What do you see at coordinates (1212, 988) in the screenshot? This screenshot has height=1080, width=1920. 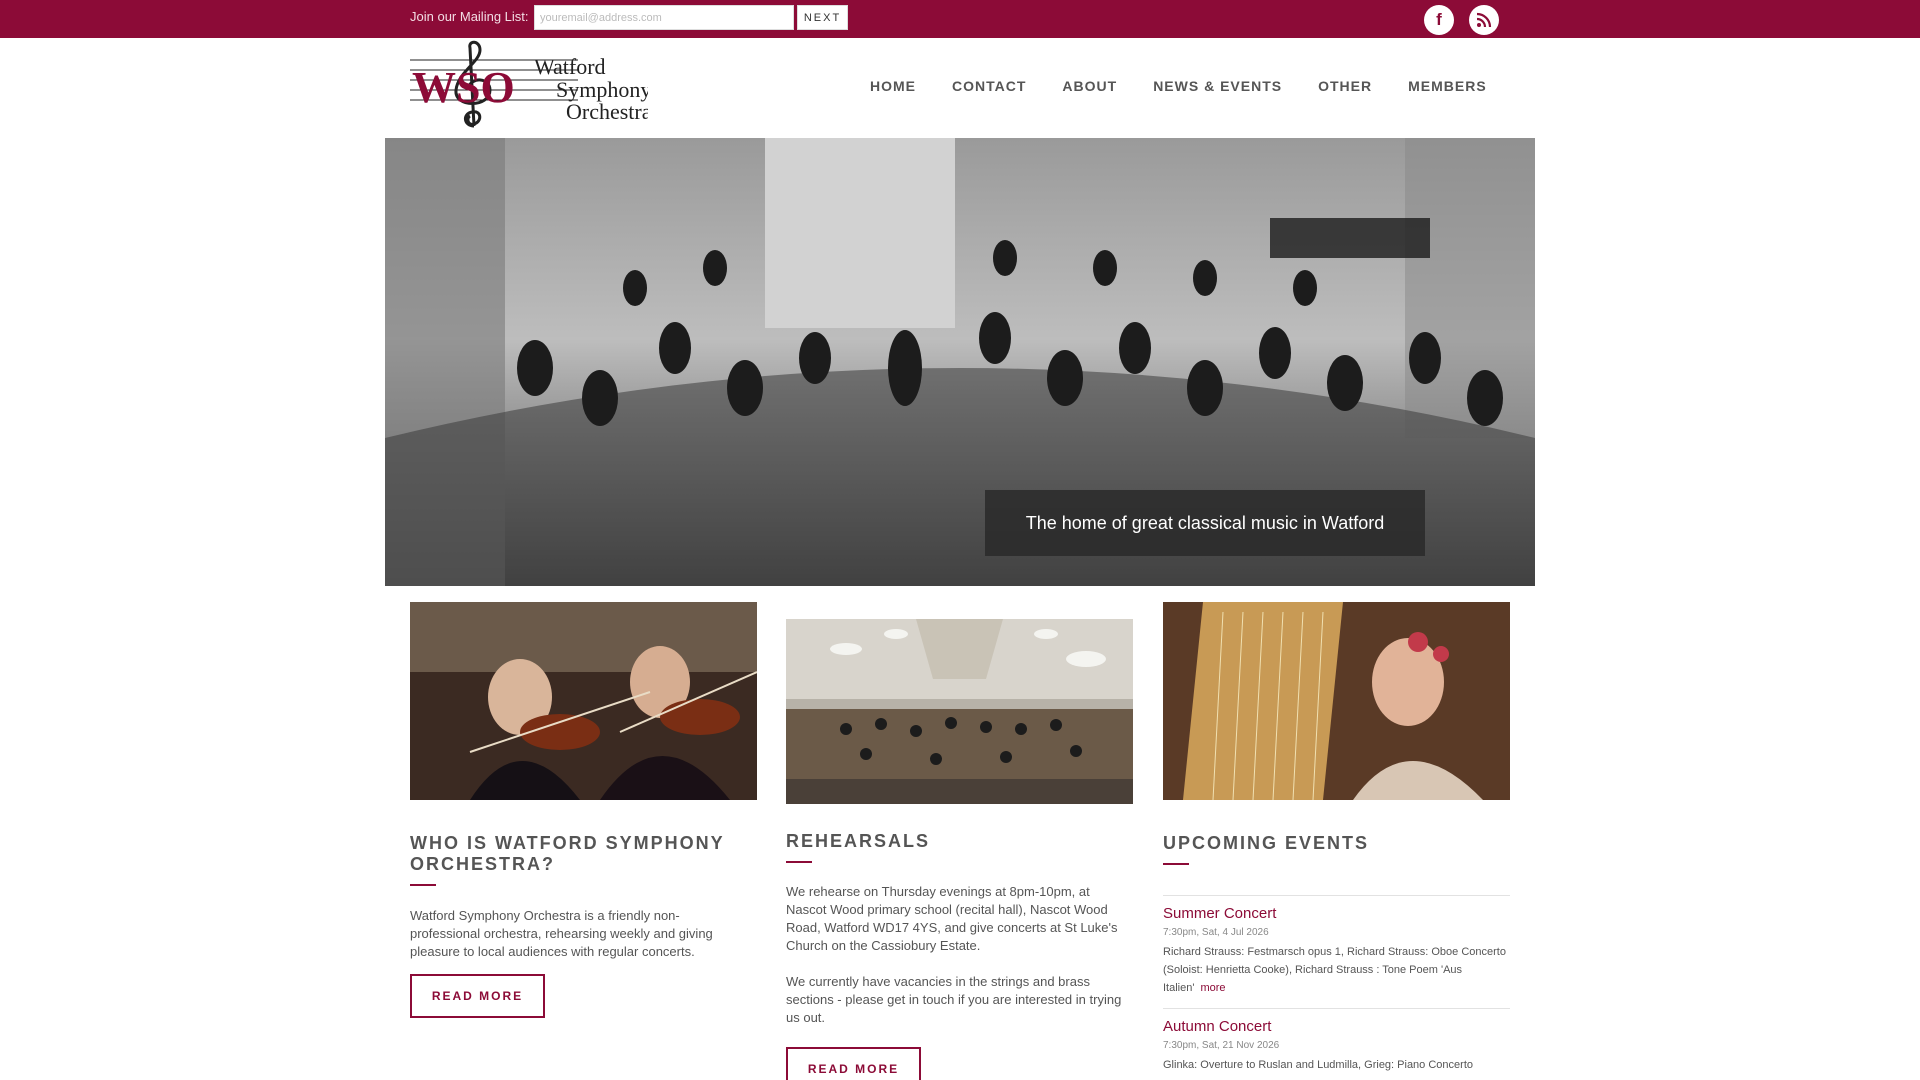 I see `event-more-link: more` at bounding box center [1212, 988].